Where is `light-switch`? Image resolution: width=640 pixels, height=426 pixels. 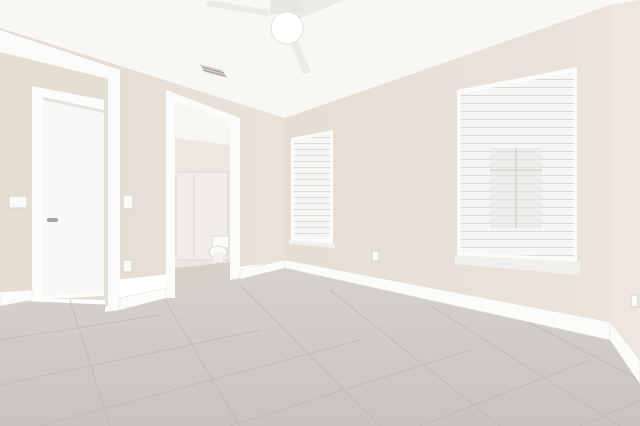 light-switch is located at coordinates (128, 202).